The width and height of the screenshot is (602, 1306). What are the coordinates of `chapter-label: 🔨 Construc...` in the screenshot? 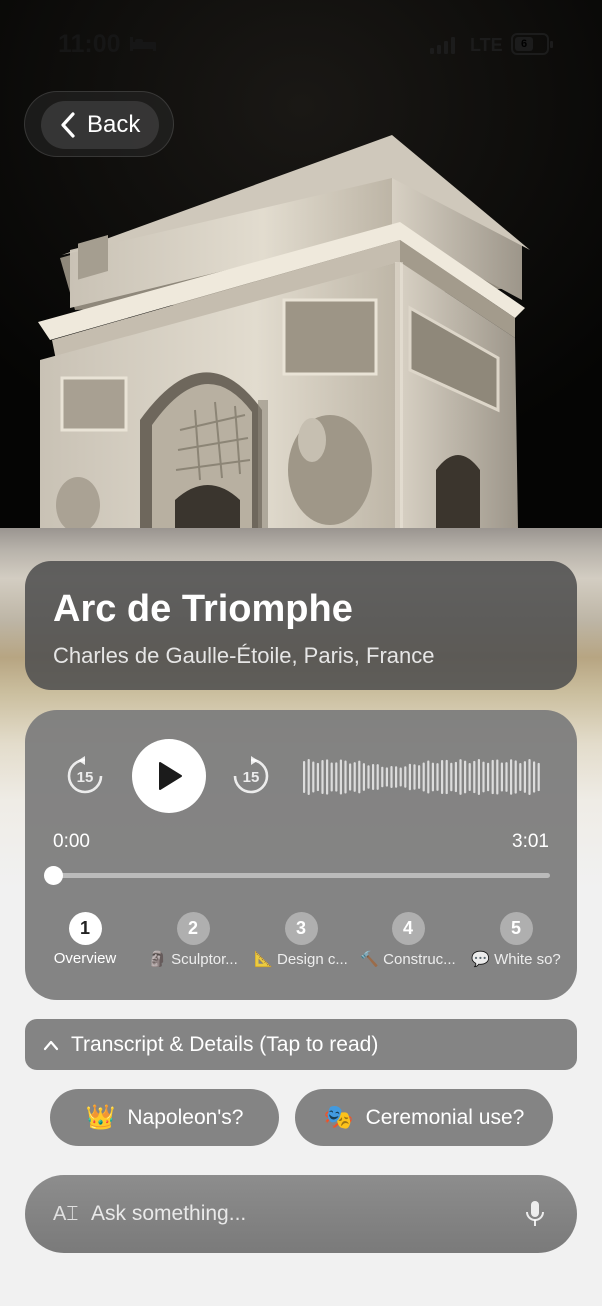 It's located at (408, 959).